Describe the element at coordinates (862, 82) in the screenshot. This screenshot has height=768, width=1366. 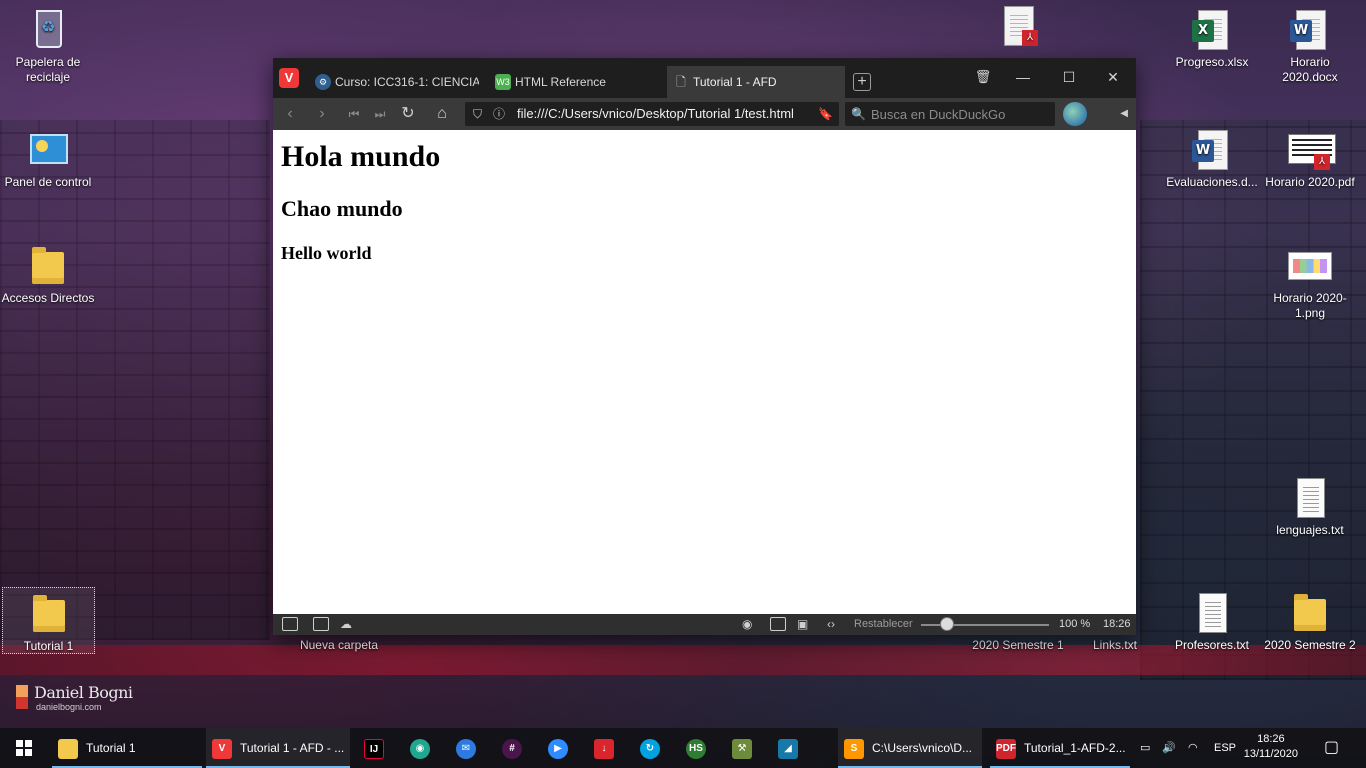
I see `new-tab-button: +` at that location.